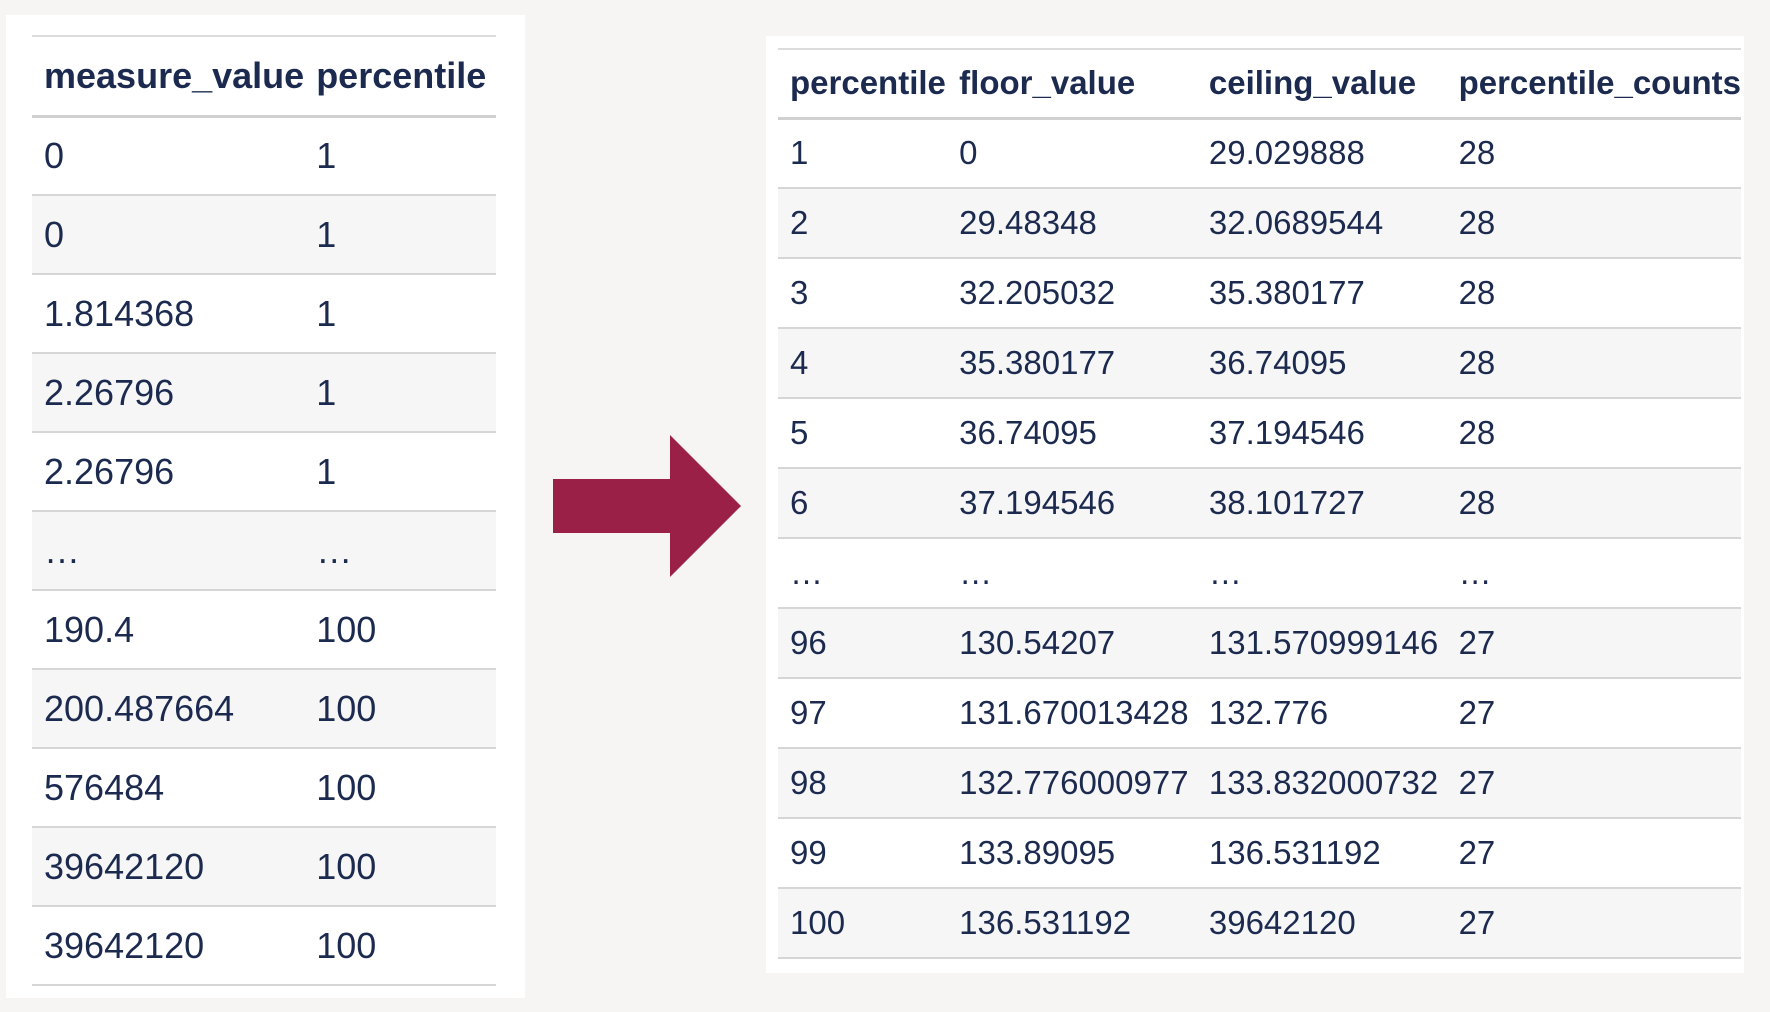 This screenshot has height=1012, width=1770. I want to click on measure-value-cell: 576484, so click(104, 787).